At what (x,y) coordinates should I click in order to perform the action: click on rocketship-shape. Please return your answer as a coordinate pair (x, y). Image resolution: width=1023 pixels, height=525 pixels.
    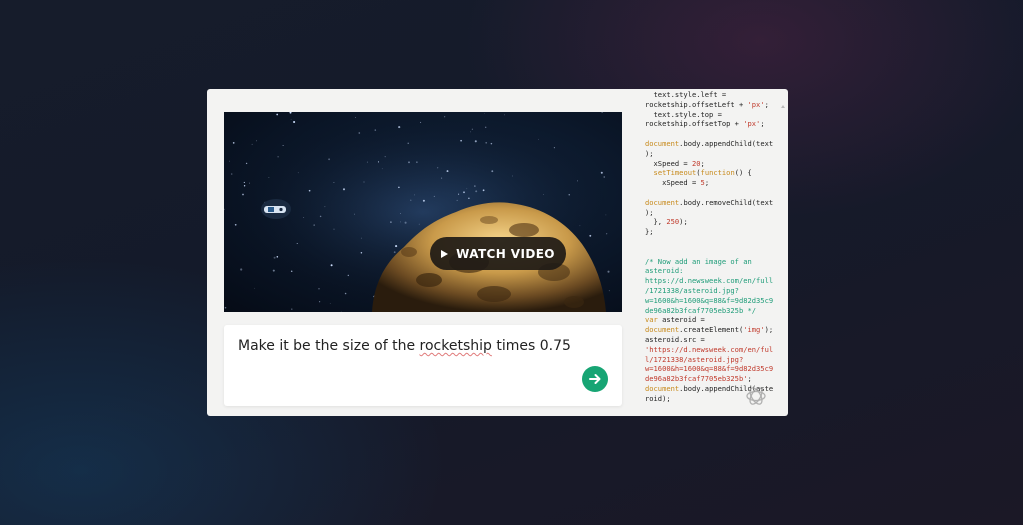
    Looking at the image, I should click on (276, 209).